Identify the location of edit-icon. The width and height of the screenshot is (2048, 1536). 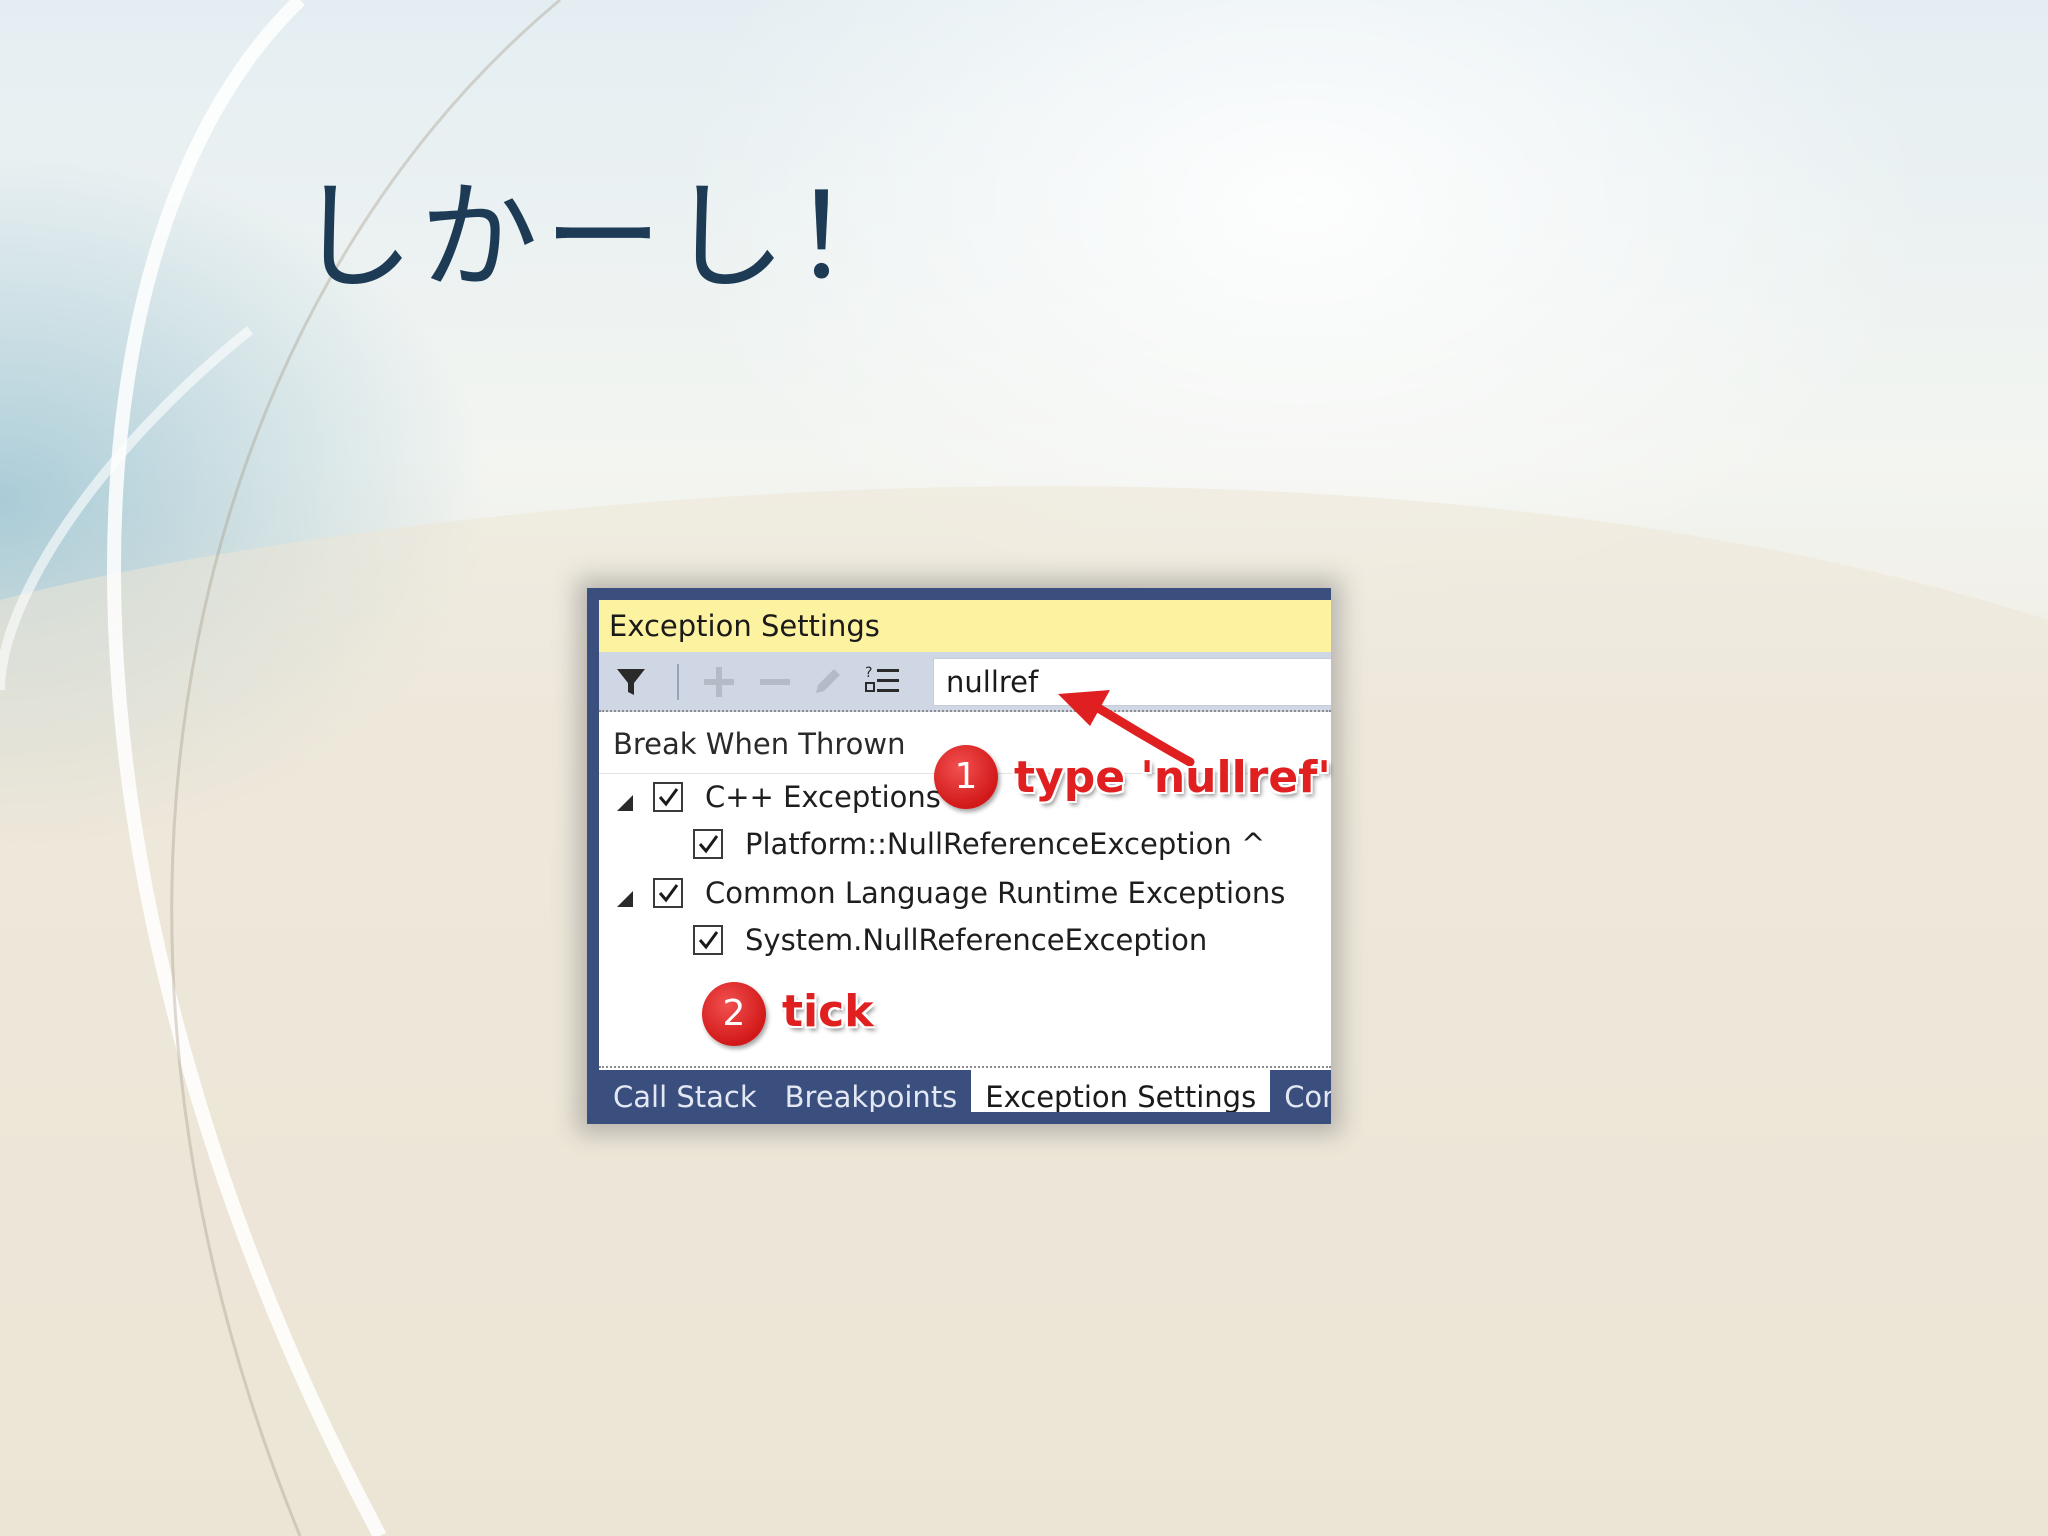
(827, 682).